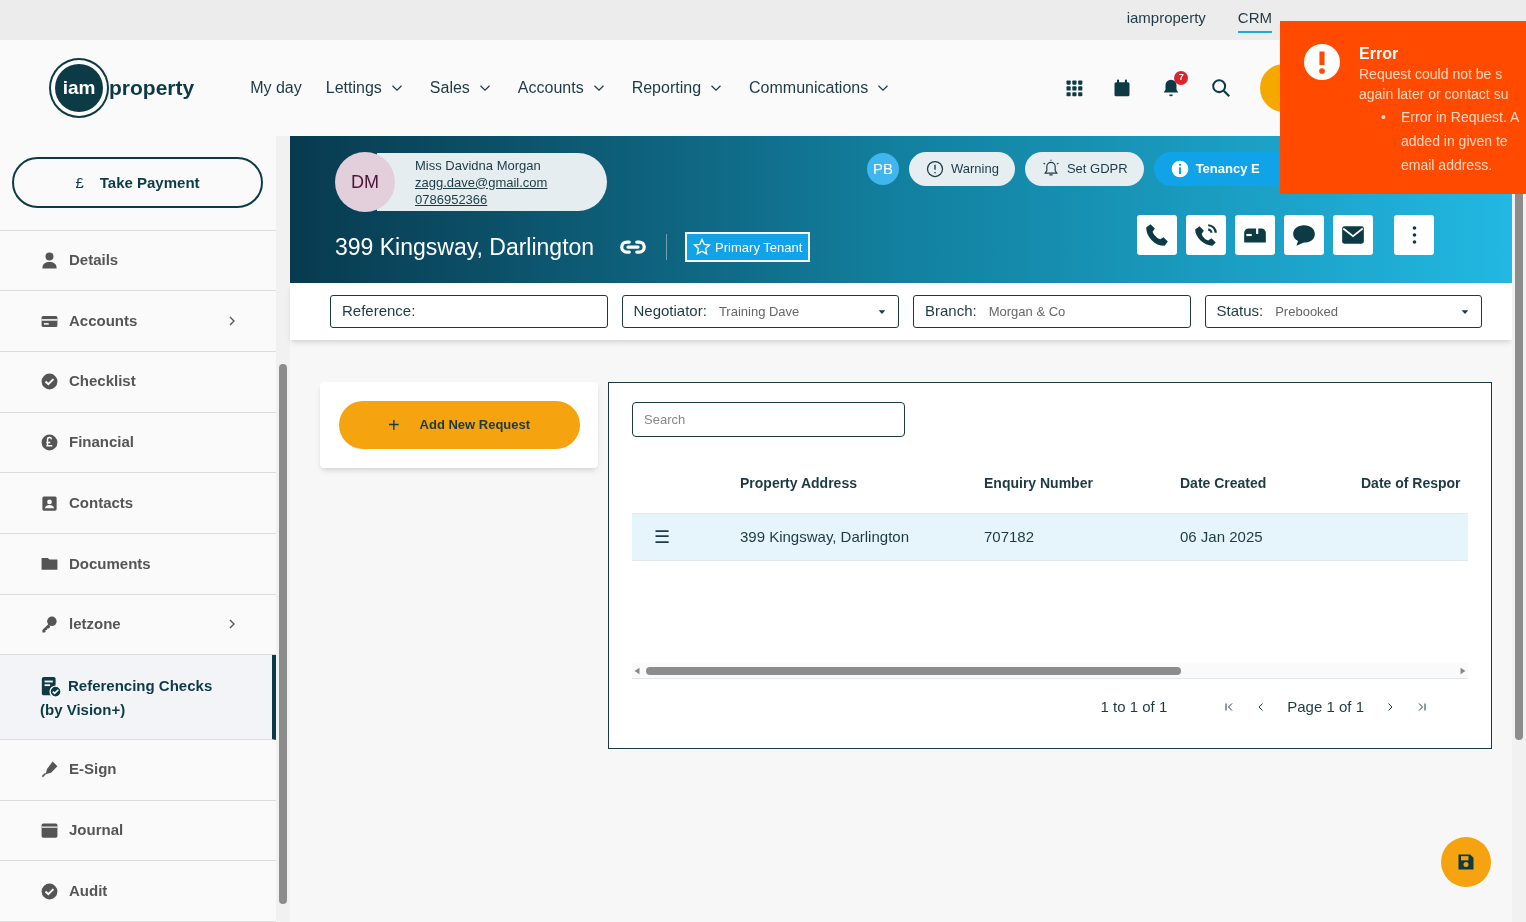 The height and width of the screenshot is (922, 1526). I want to click on scroll-left-icon, so click(637, 670).